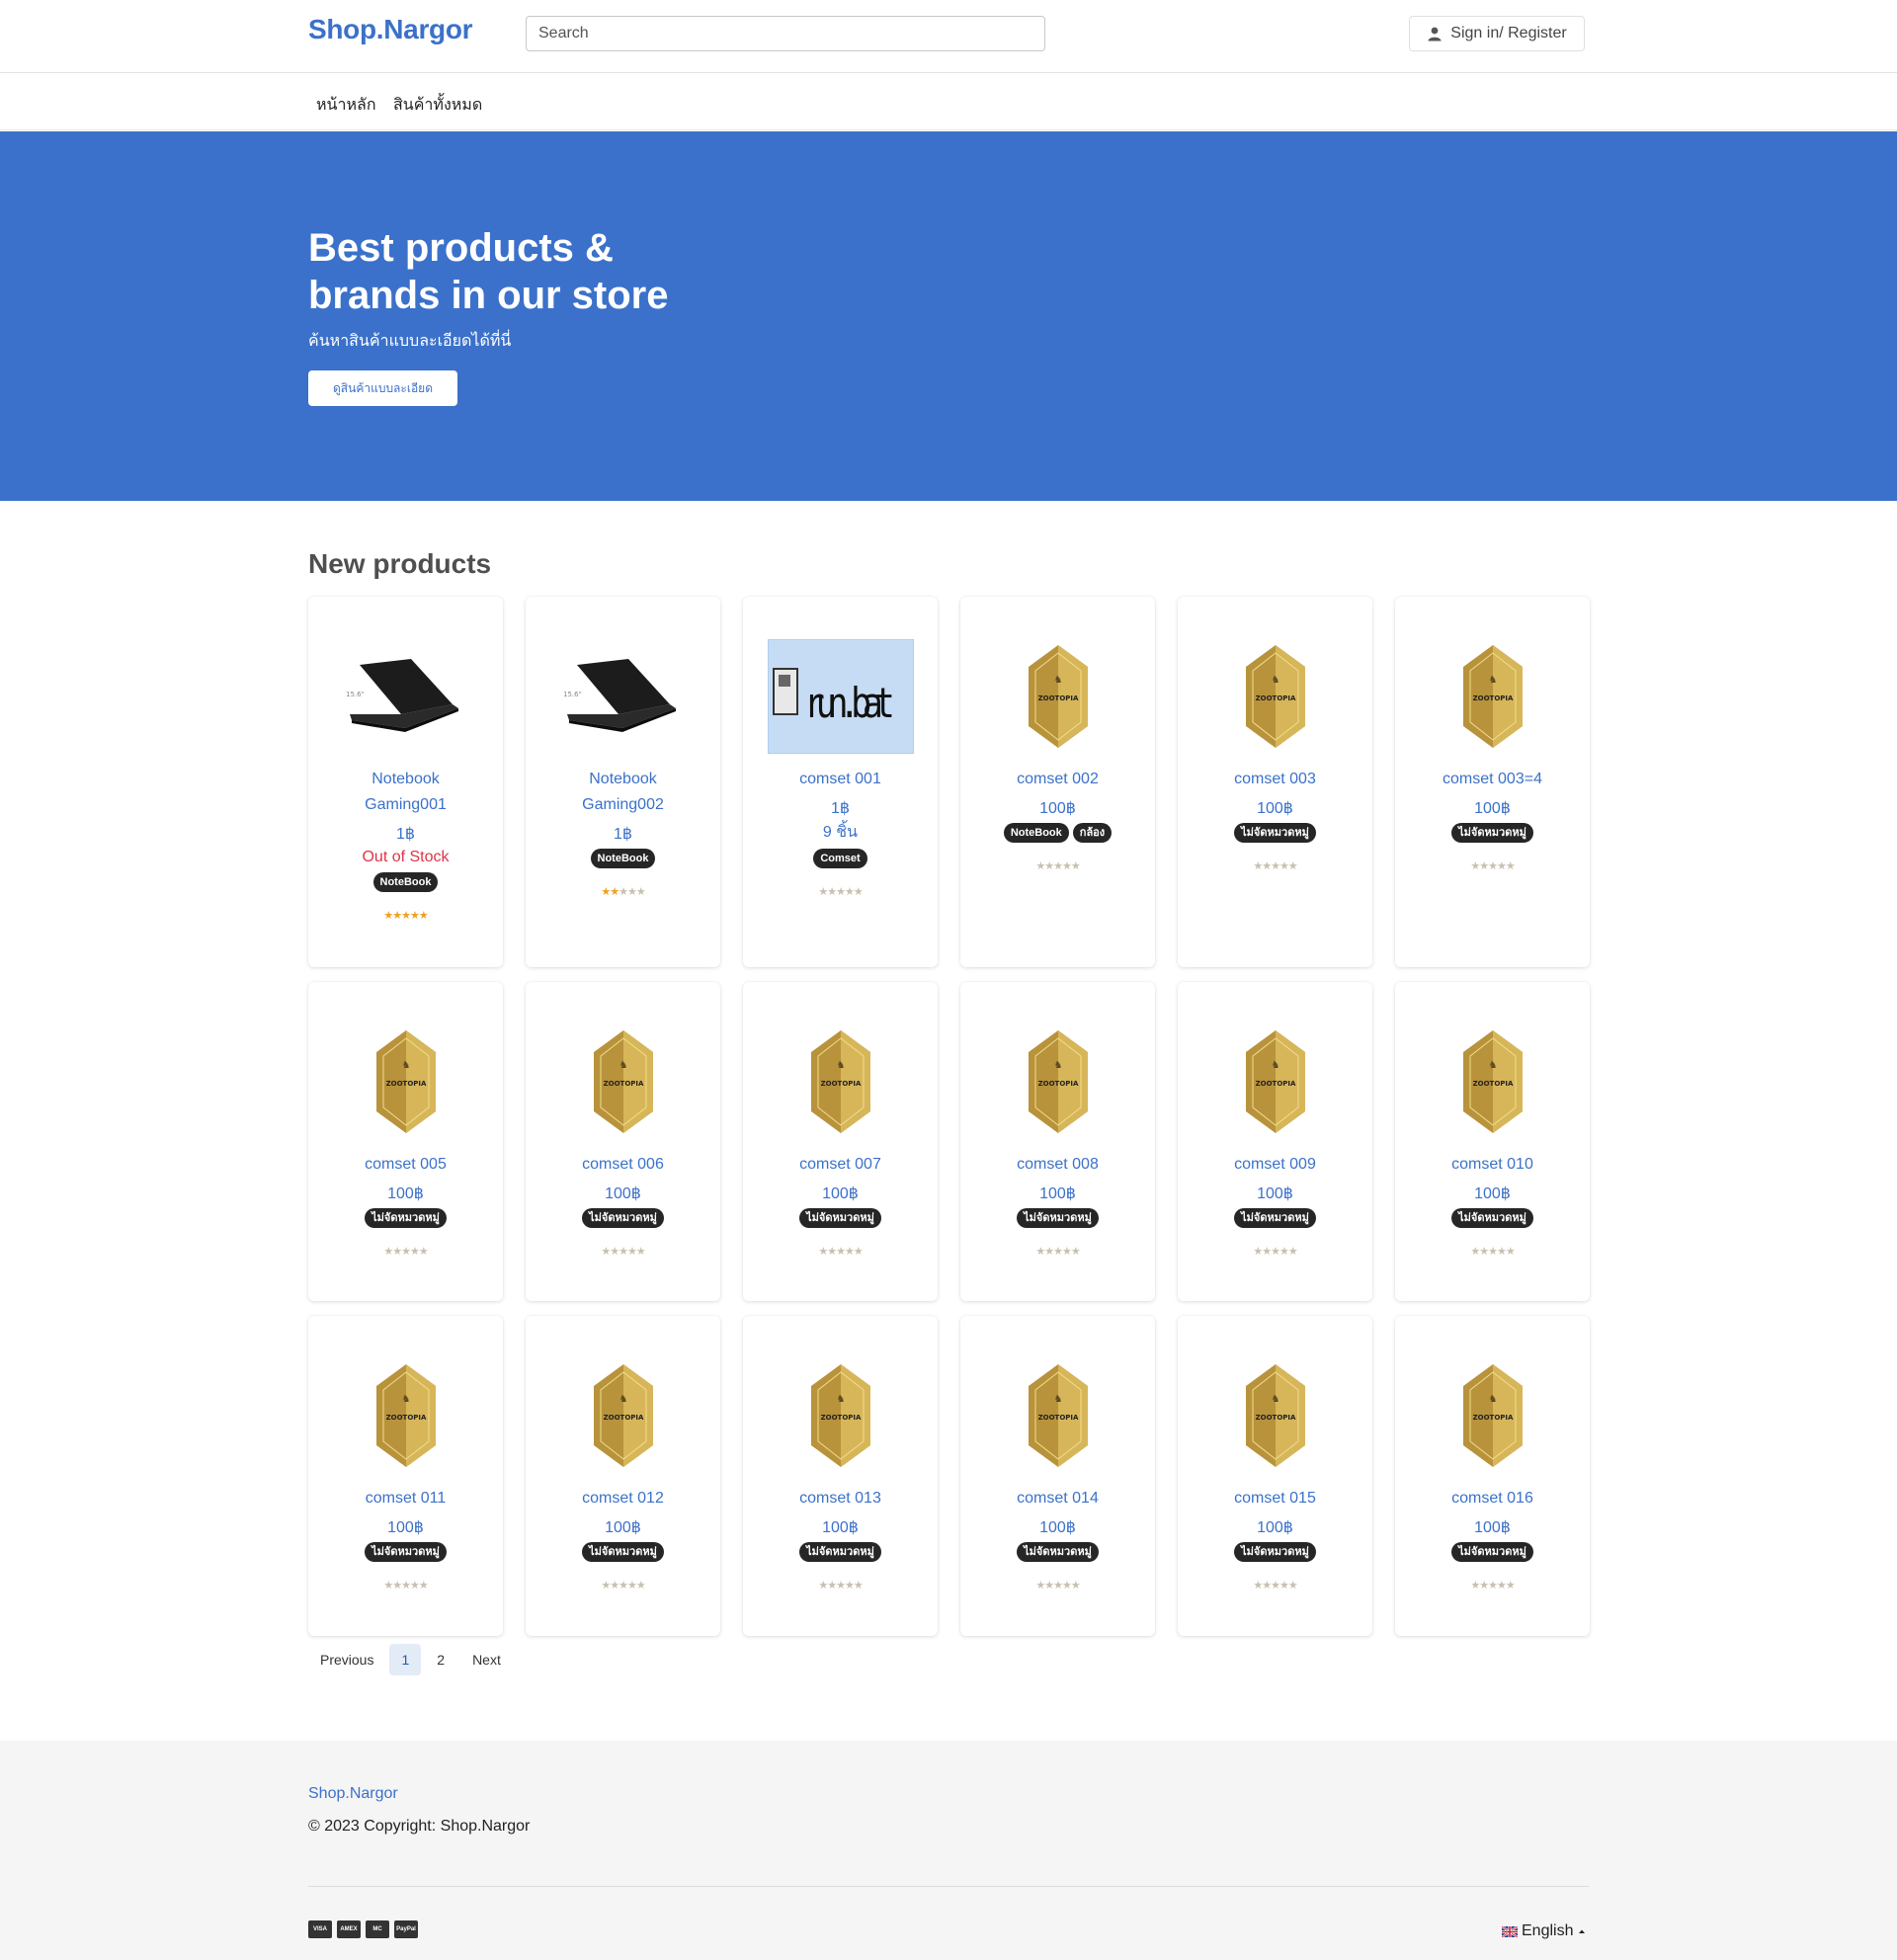 The width and height of the screenshot is (1897, 1960). What do you see at coordinates (346, 1659) in the screenshot?
I see `pagination-previous: Previous` at bounding box center [346, 1659].